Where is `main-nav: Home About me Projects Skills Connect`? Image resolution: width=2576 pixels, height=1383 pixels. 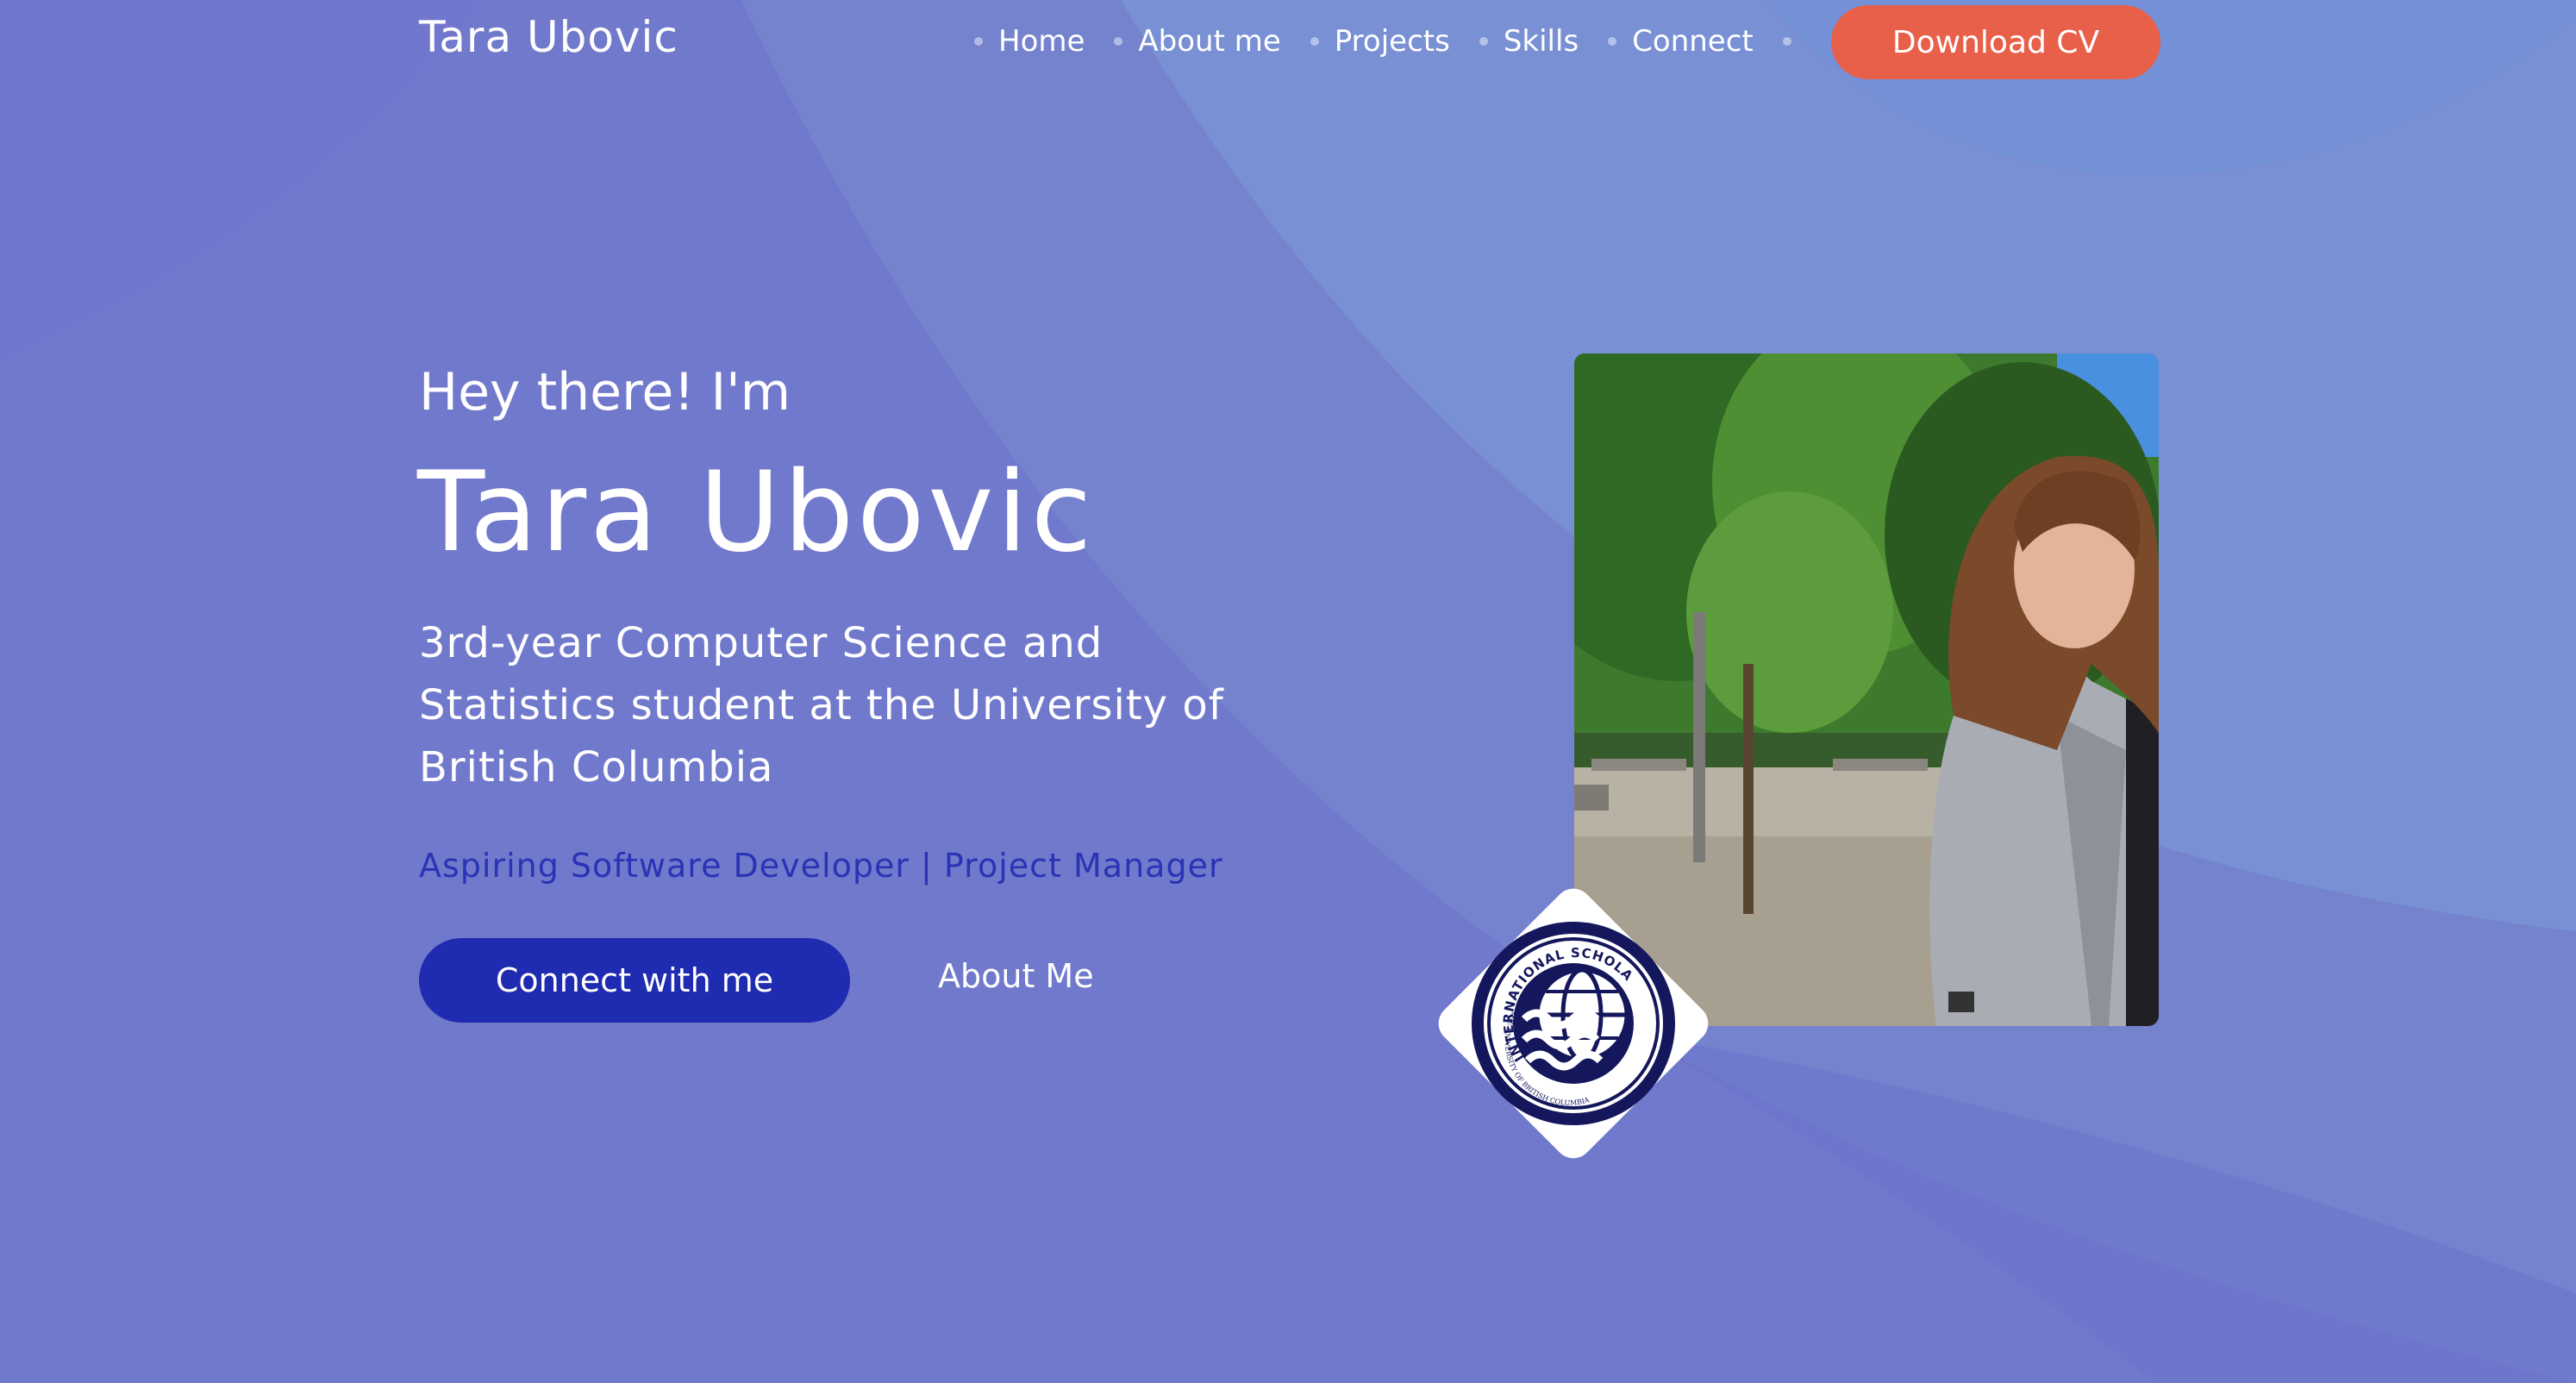 main-nav: Home About me Projects Skills Connect is located at coordinates (1391, 41).